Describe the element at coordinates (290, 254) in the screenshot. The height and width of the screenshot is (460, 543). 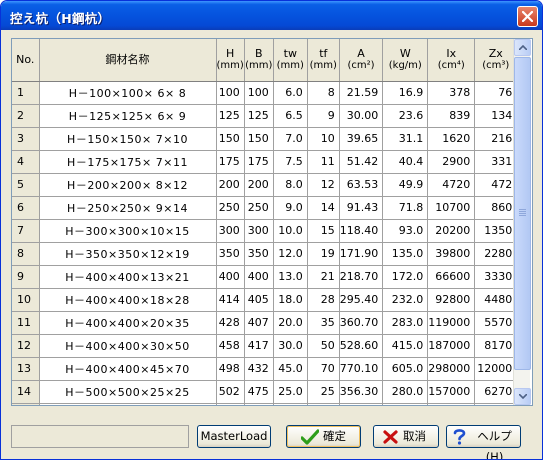
I see `table-cell: 12.0` at that location.